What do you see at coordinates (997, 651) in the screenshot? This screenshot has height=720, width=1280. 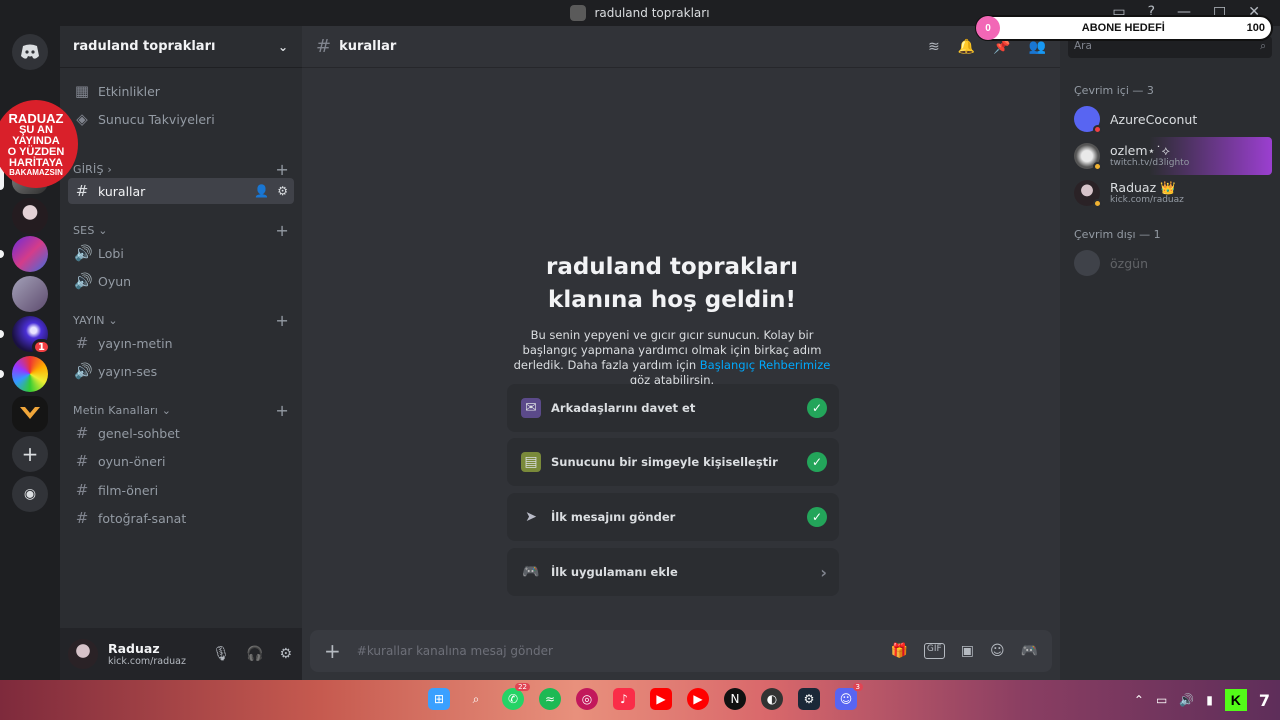 I see `emoji-icon: ☺` at bounding box center [997, 651].